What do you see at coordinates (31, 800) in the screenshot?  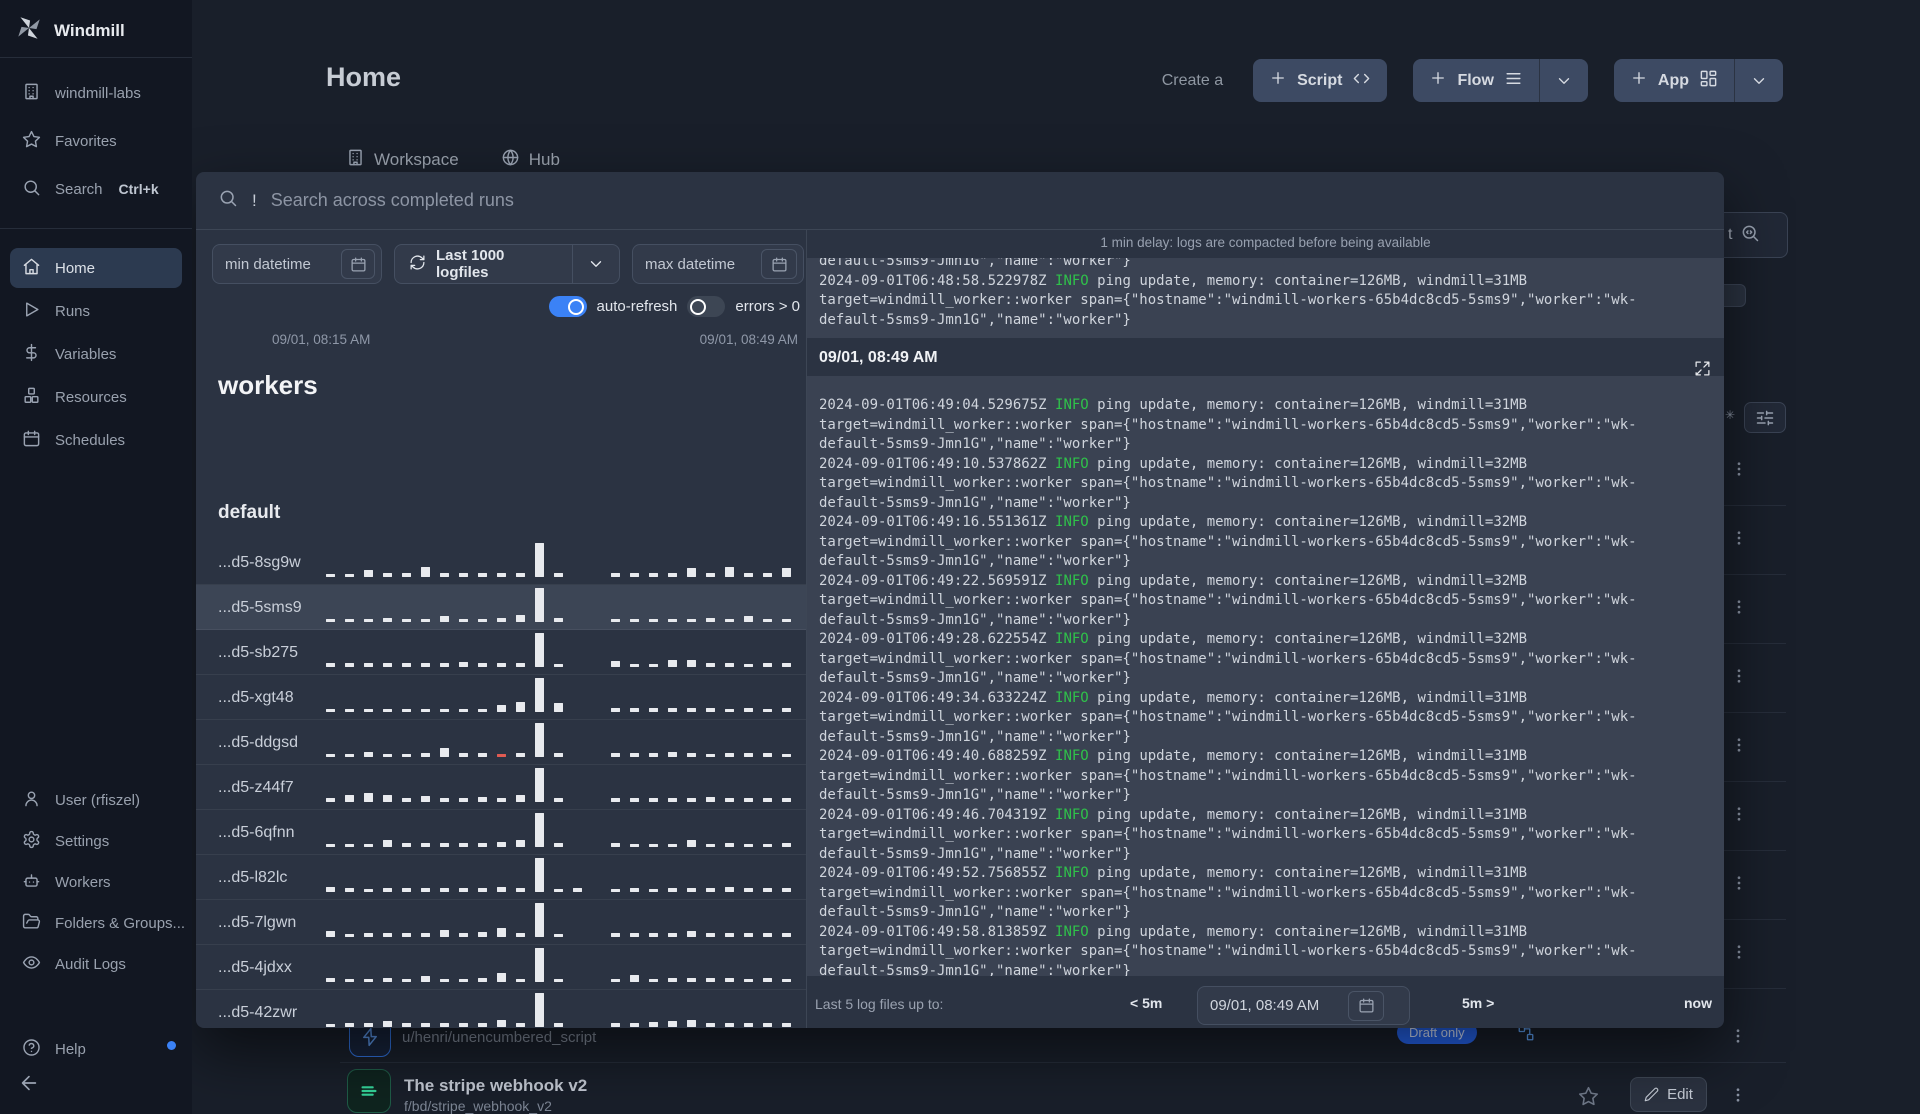 I see `user-icon` at bounding box center [31, 800].